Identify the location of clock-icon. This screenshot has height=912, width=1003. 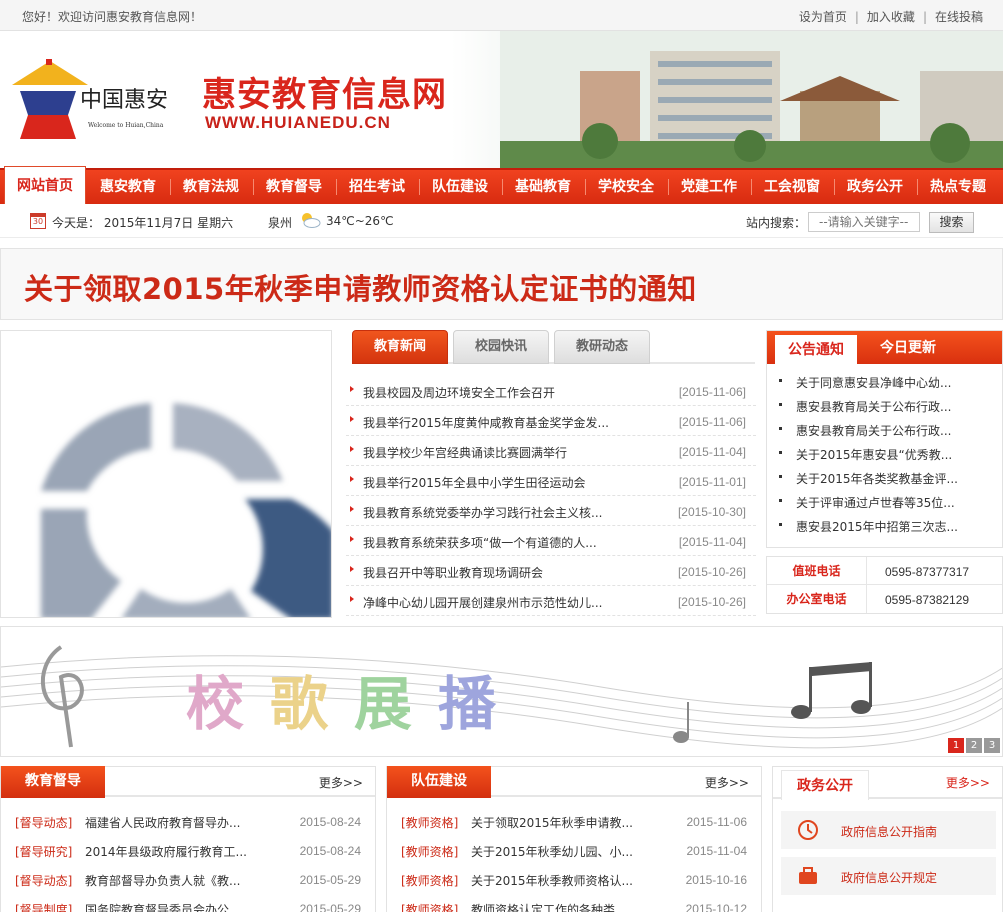
(808, 830).